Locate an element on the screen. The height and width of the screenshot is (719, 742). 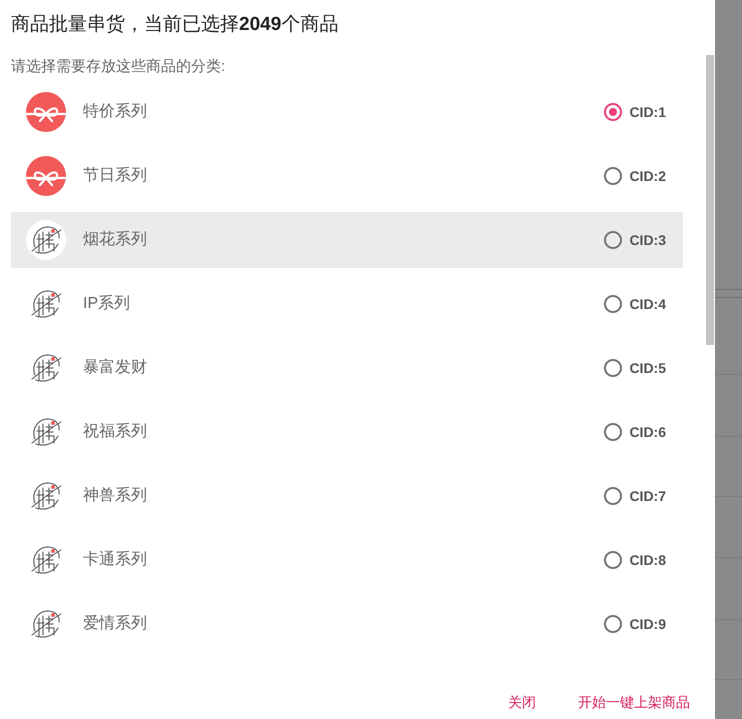
cid-label: CID:2 is located at coordinates (647, 176).